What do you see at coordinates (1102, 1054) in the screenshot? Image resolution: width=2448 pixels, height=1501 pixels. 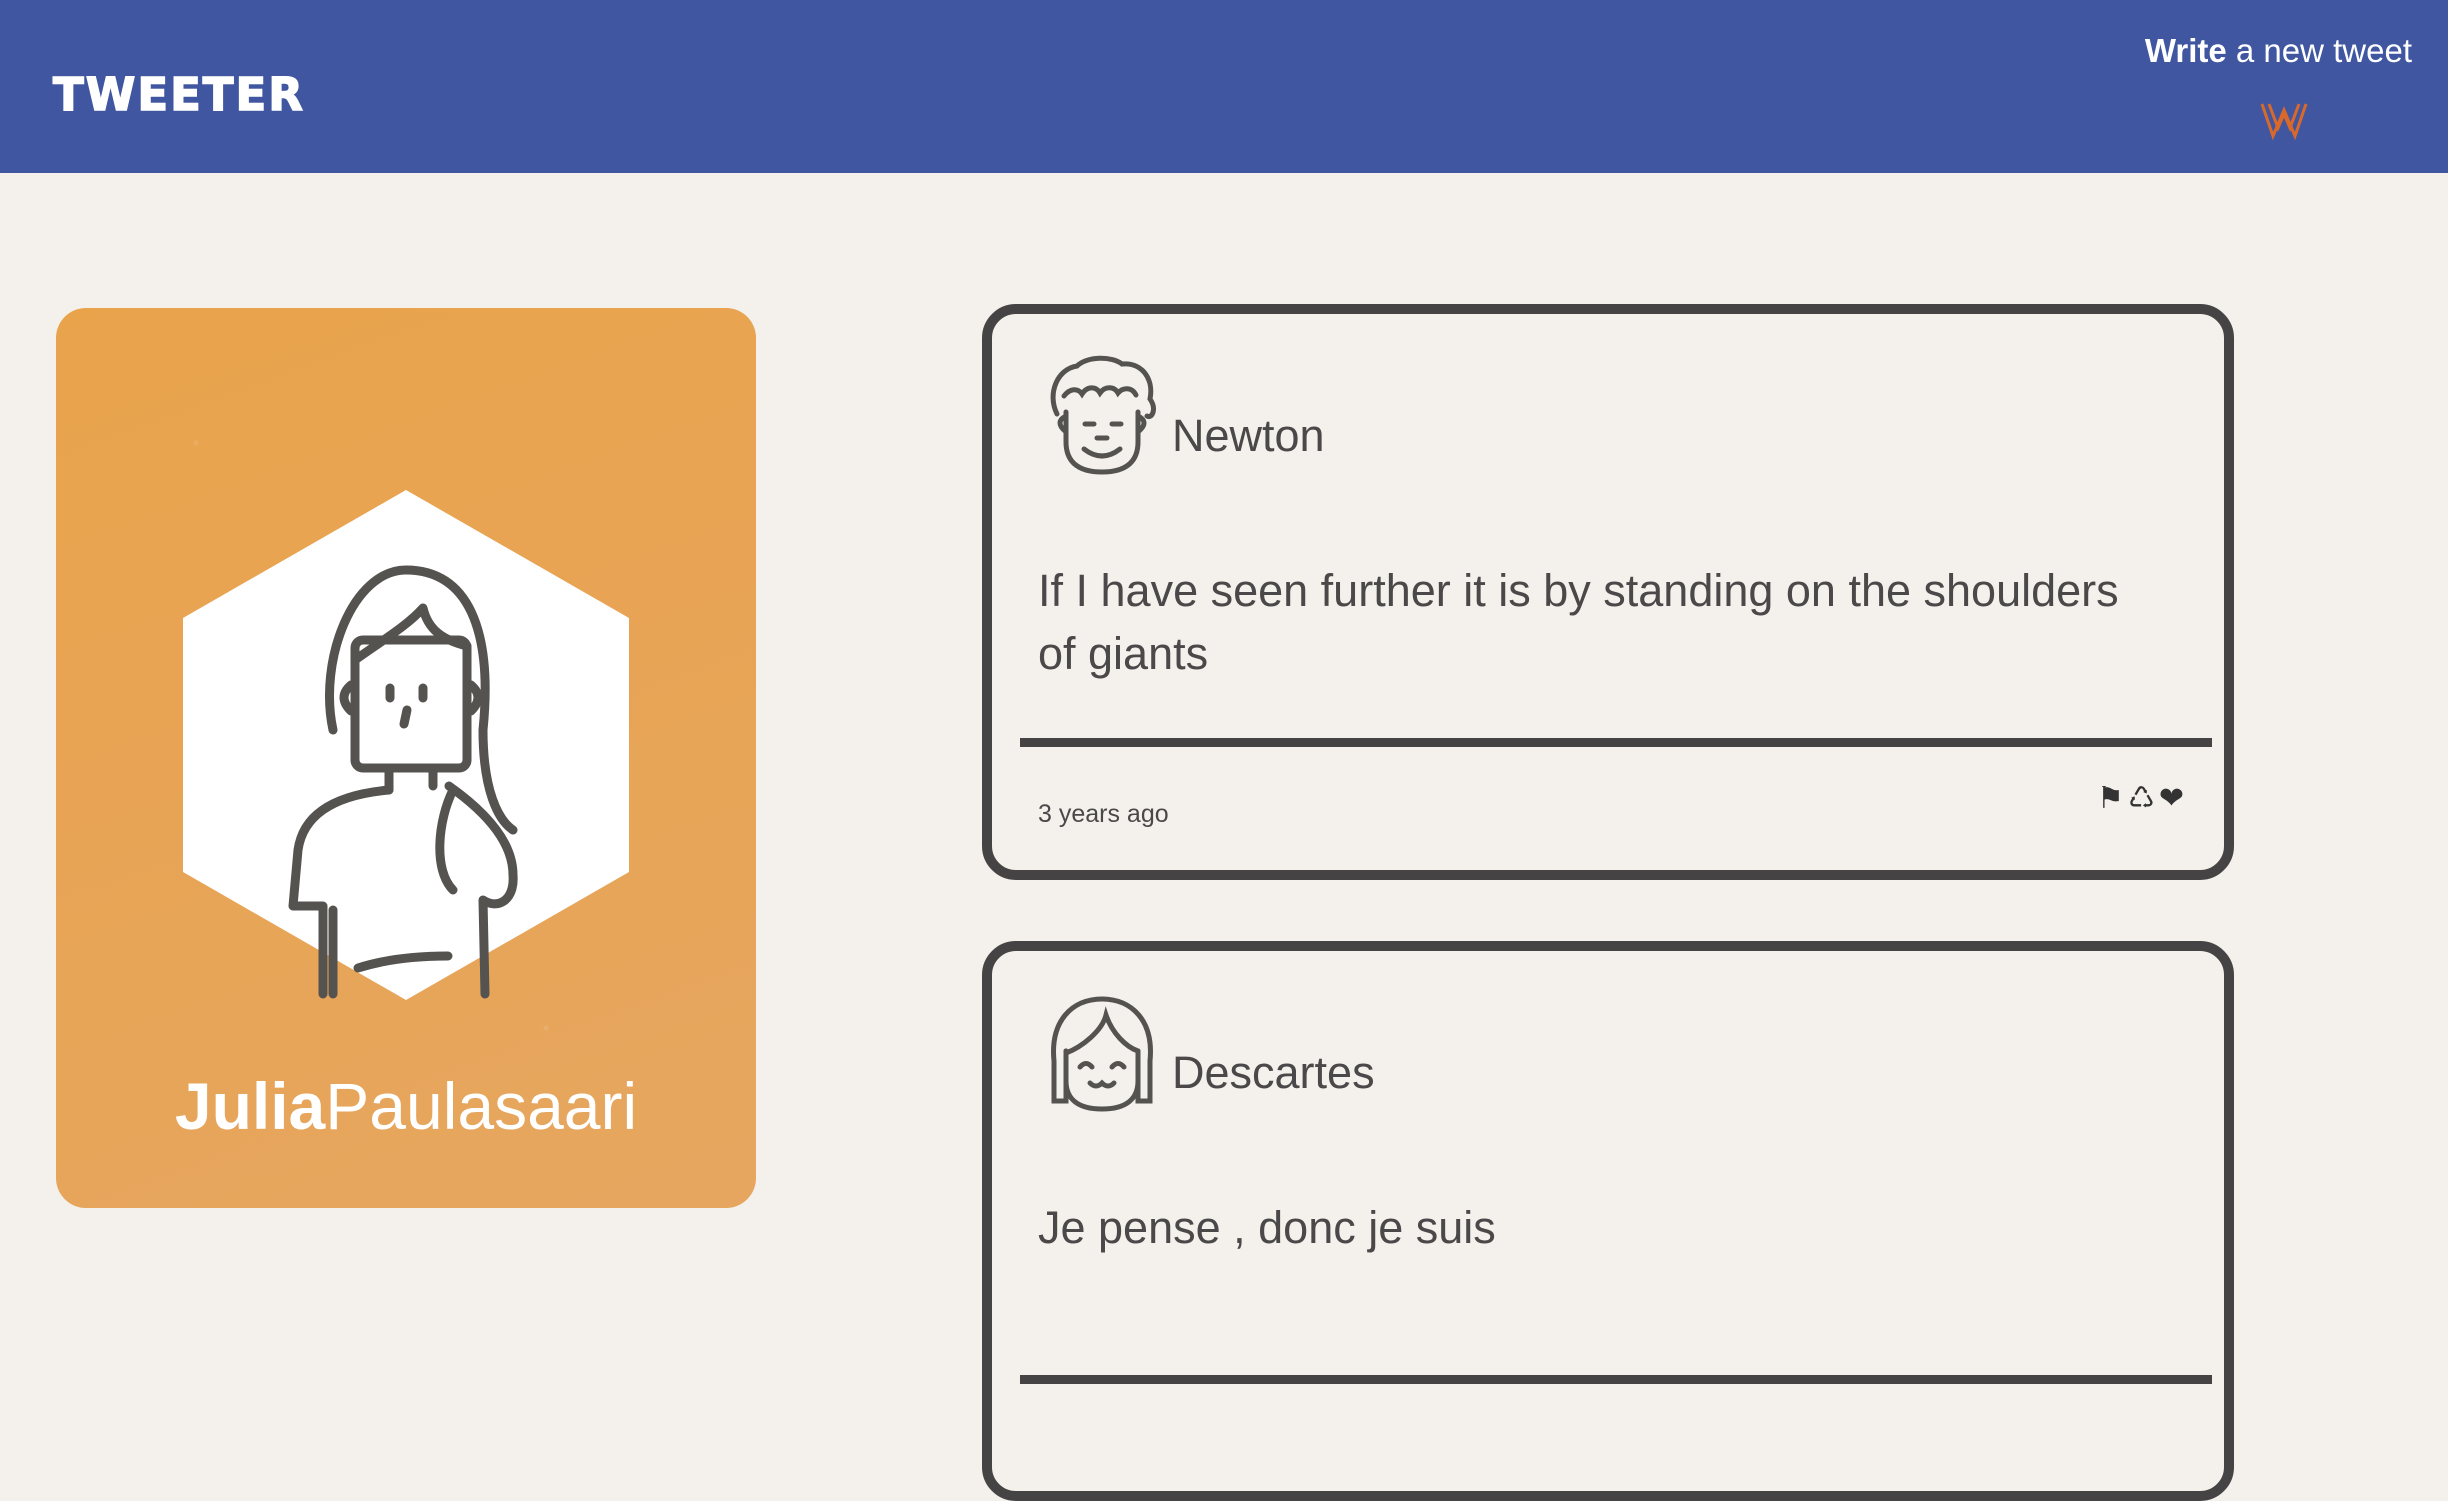 I see `bob-hair-smiling-avatar-icon` at bounding box center [1102, 1054].